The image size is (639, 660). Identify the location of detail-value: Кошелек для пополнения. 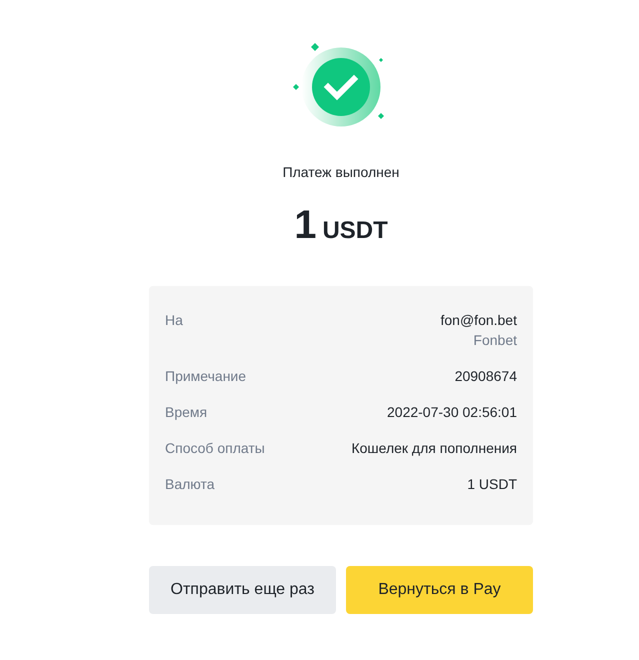
(434, 448).